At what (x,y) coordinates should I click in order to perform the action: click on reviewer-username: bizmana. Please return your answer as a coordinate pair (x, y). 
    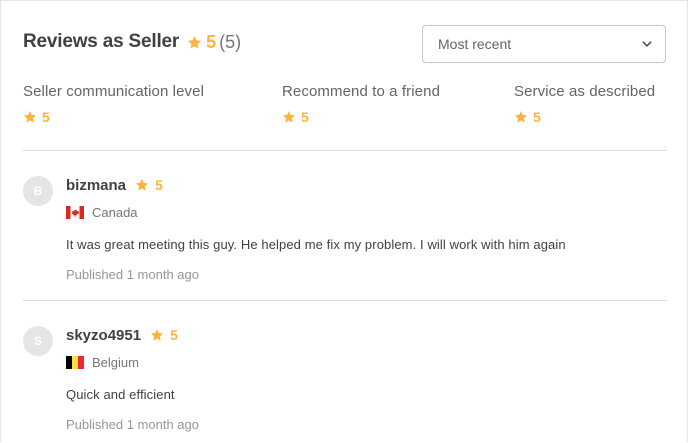
    Looking at the image, I should click on (96, 185).